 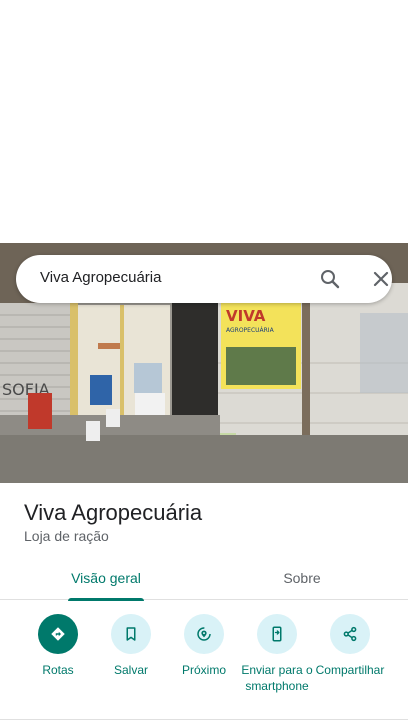 What do you see at coordinates (131, 634) in the screenshot?
I see `bookmark-icon` at bounding box center [131, 634].